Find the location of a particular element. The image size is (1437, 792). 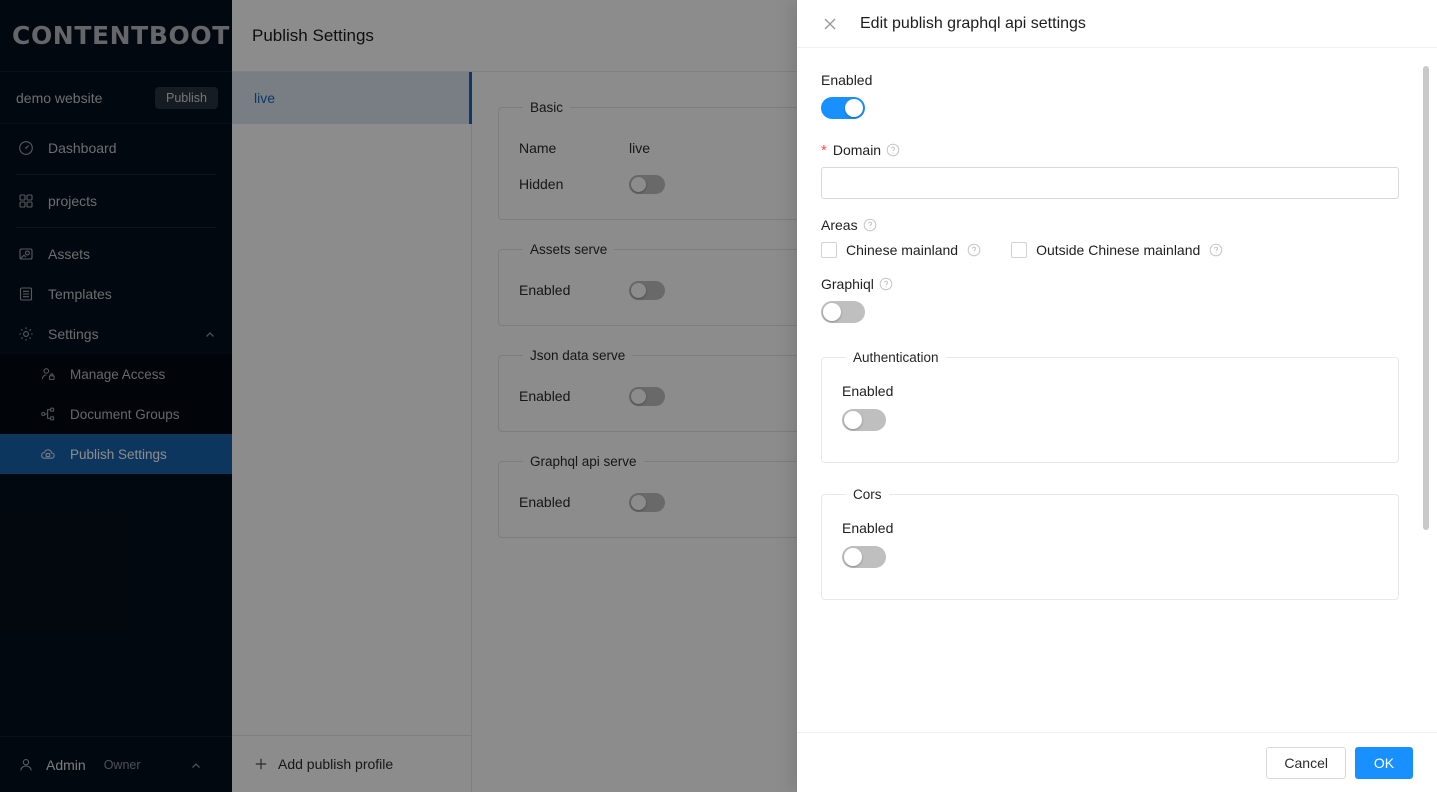

areas-label: Areas is located at coordinates (839, 225).